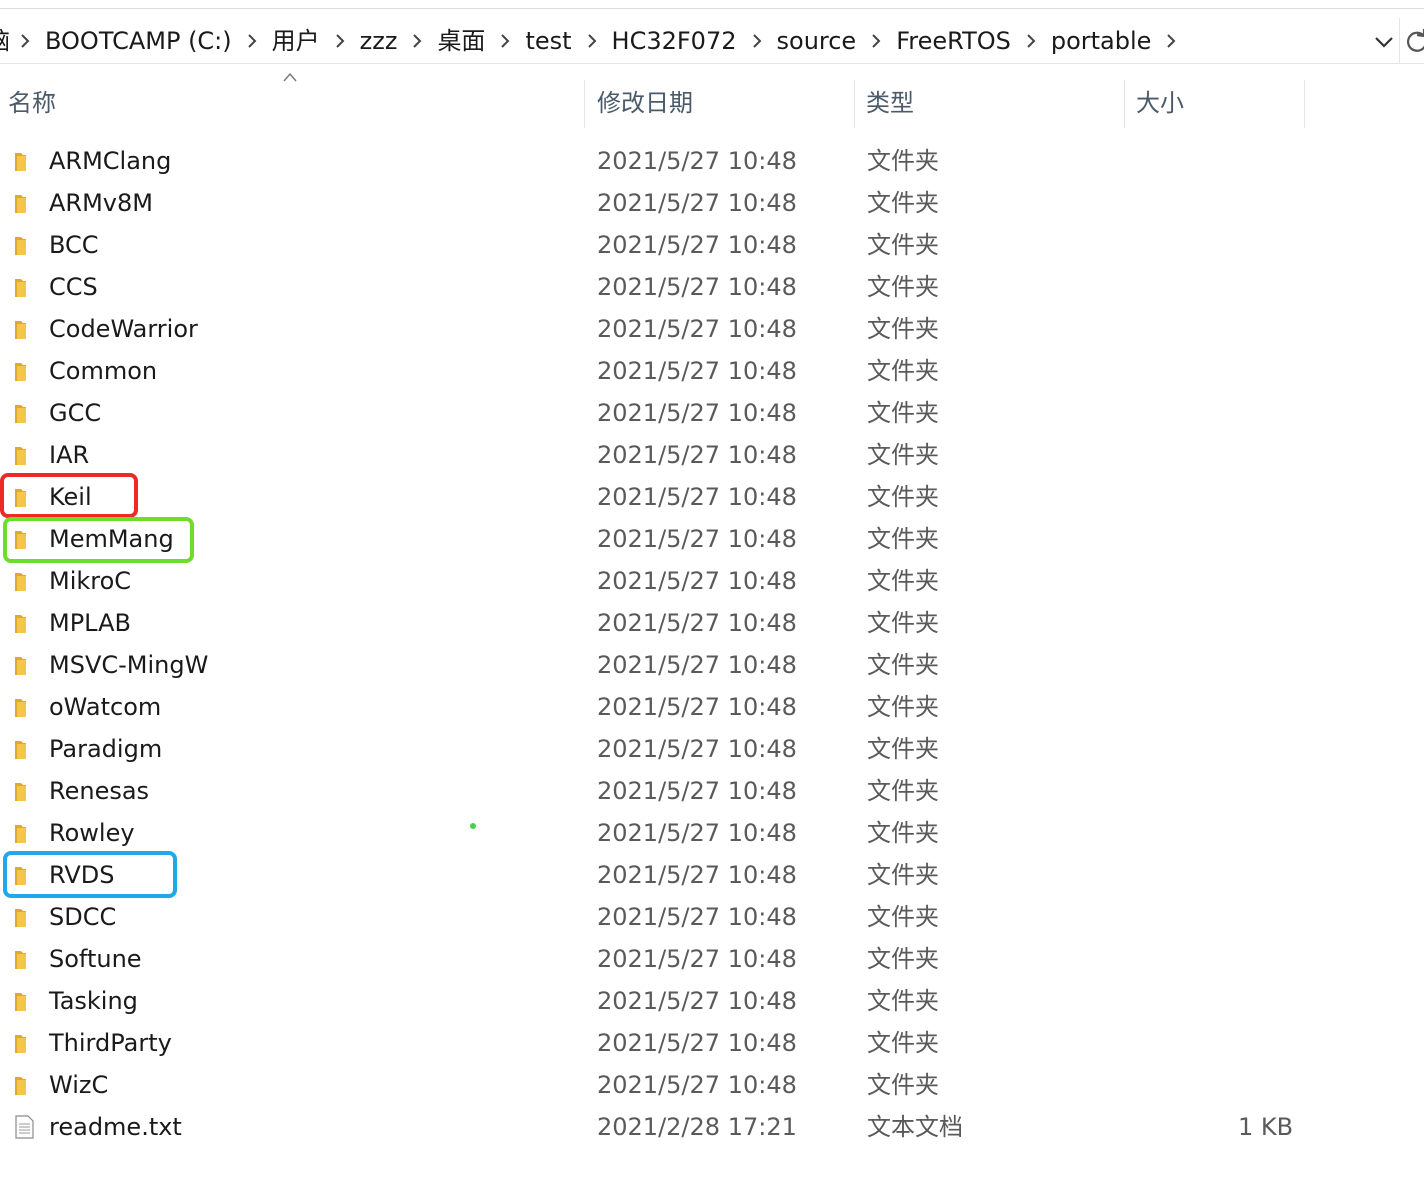 Image resolution: width=1424 pixels, height=1186 pixels. What do you see at coordinates (75, 413) in the screenshot?
I see `file-name: GCC` at bounding box center [75, 413].